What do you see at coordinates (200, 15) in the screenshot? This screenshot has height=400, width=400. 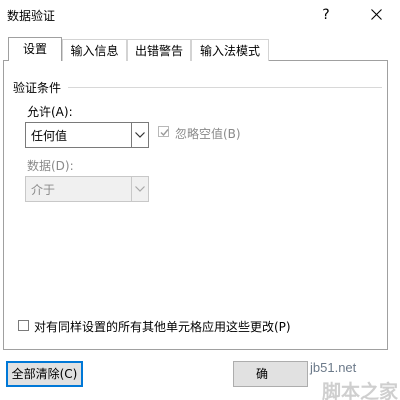 I see `title-bar: 数据验证 ?` at bounding box center [200, 15].